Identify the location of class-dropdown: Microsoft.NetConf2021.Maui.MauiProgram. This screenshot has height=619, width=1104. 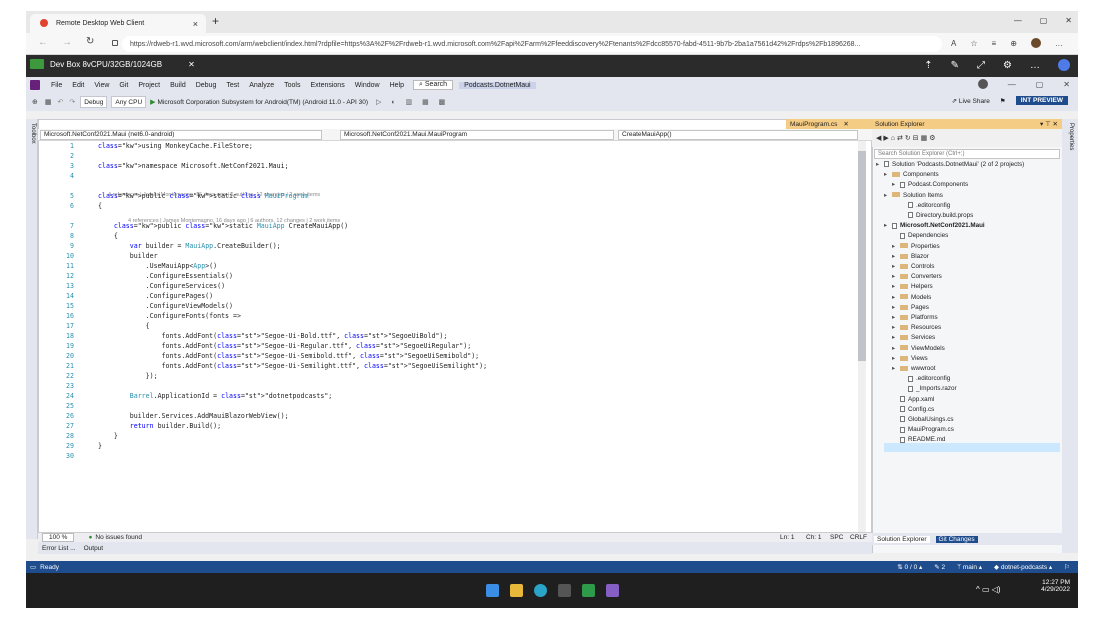
(477, 135).